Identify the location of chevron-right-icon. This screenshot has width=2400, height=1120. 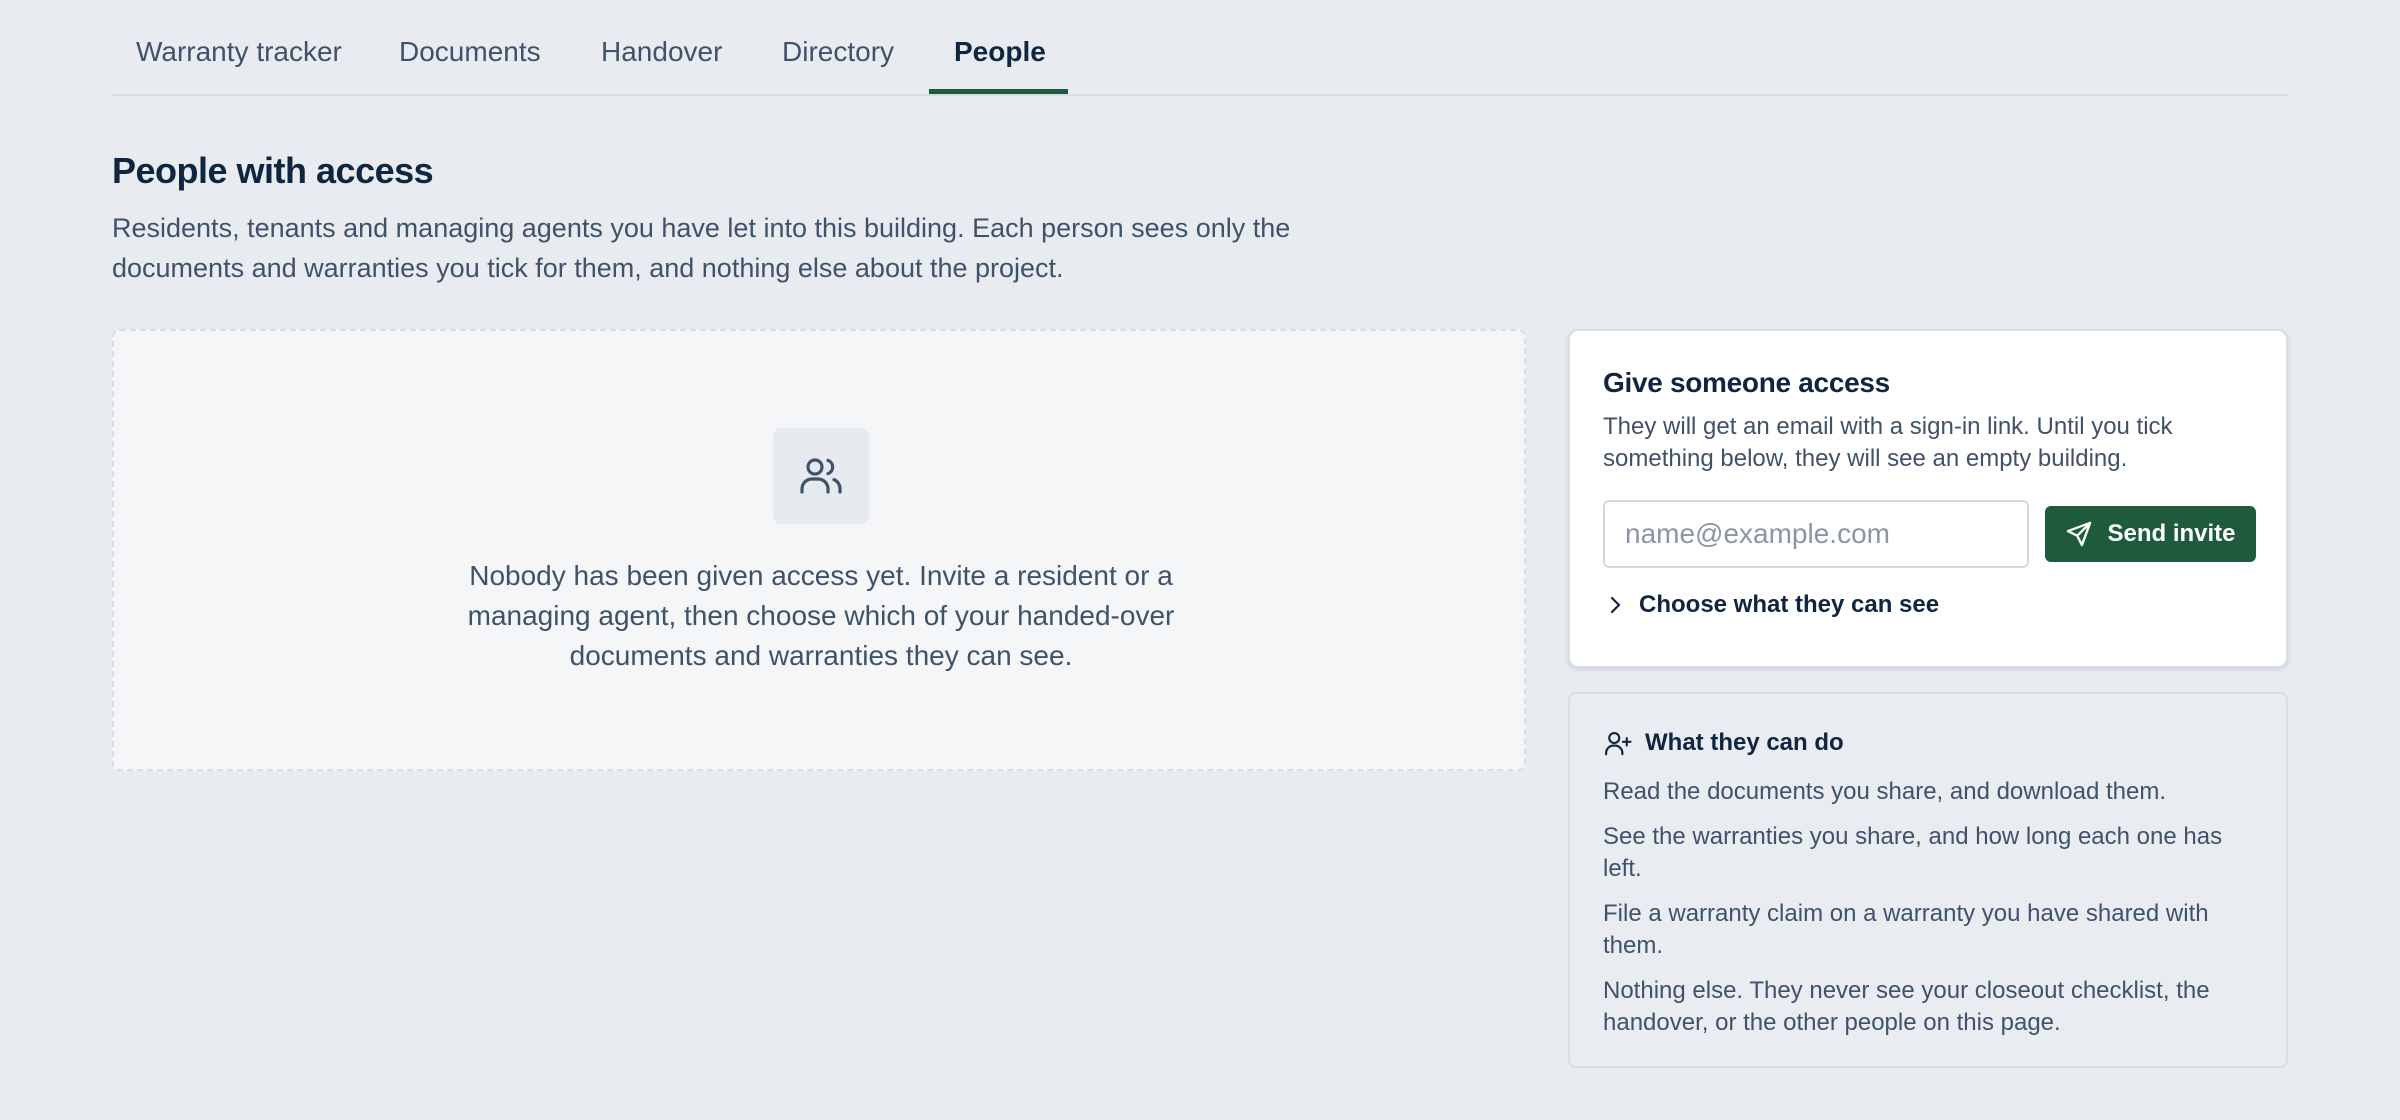
(1615, 605).